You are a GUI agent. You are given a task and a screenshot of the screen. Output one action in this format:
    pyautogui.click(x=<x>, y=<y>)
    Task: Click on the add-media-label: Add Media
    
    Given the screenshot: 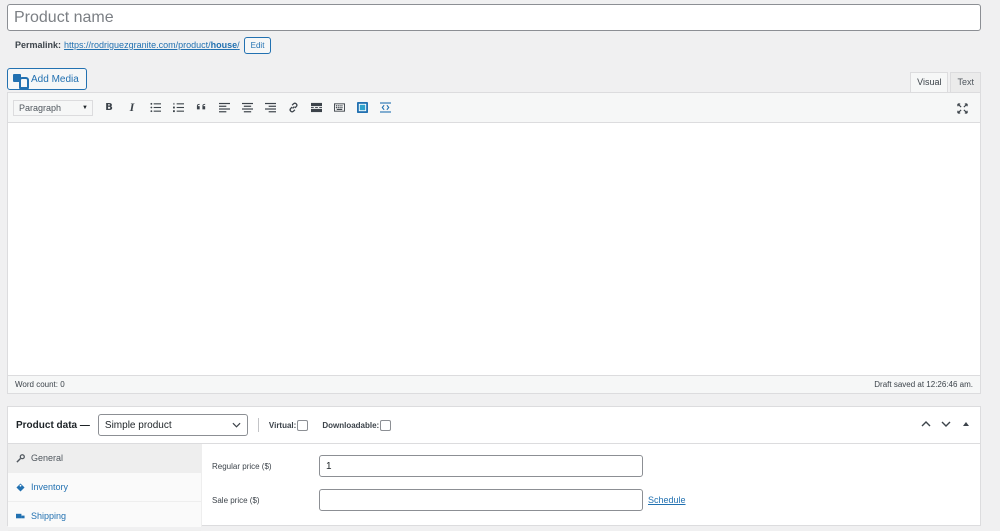 What is the action you would take?
    pyautogui.click(x=55, y=79)
    